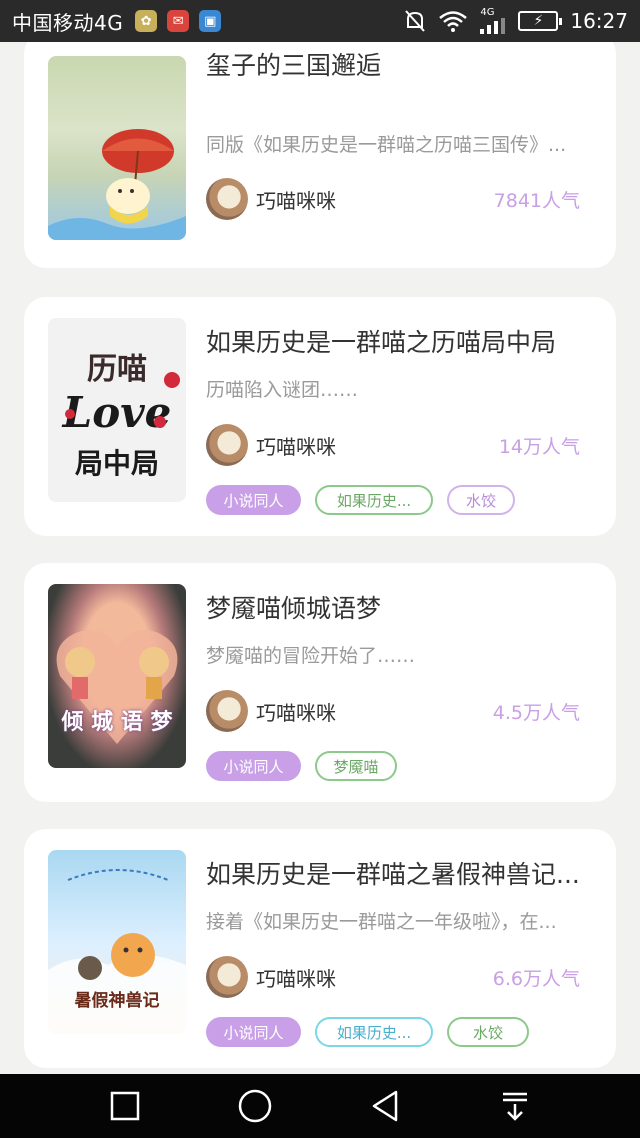 This screenshot has height=1138, width=640. What do you see at coordinates (540, 21) in the screenshot?
I see `battery-charging-icon: ⚡` at bounding box center [540, 21].